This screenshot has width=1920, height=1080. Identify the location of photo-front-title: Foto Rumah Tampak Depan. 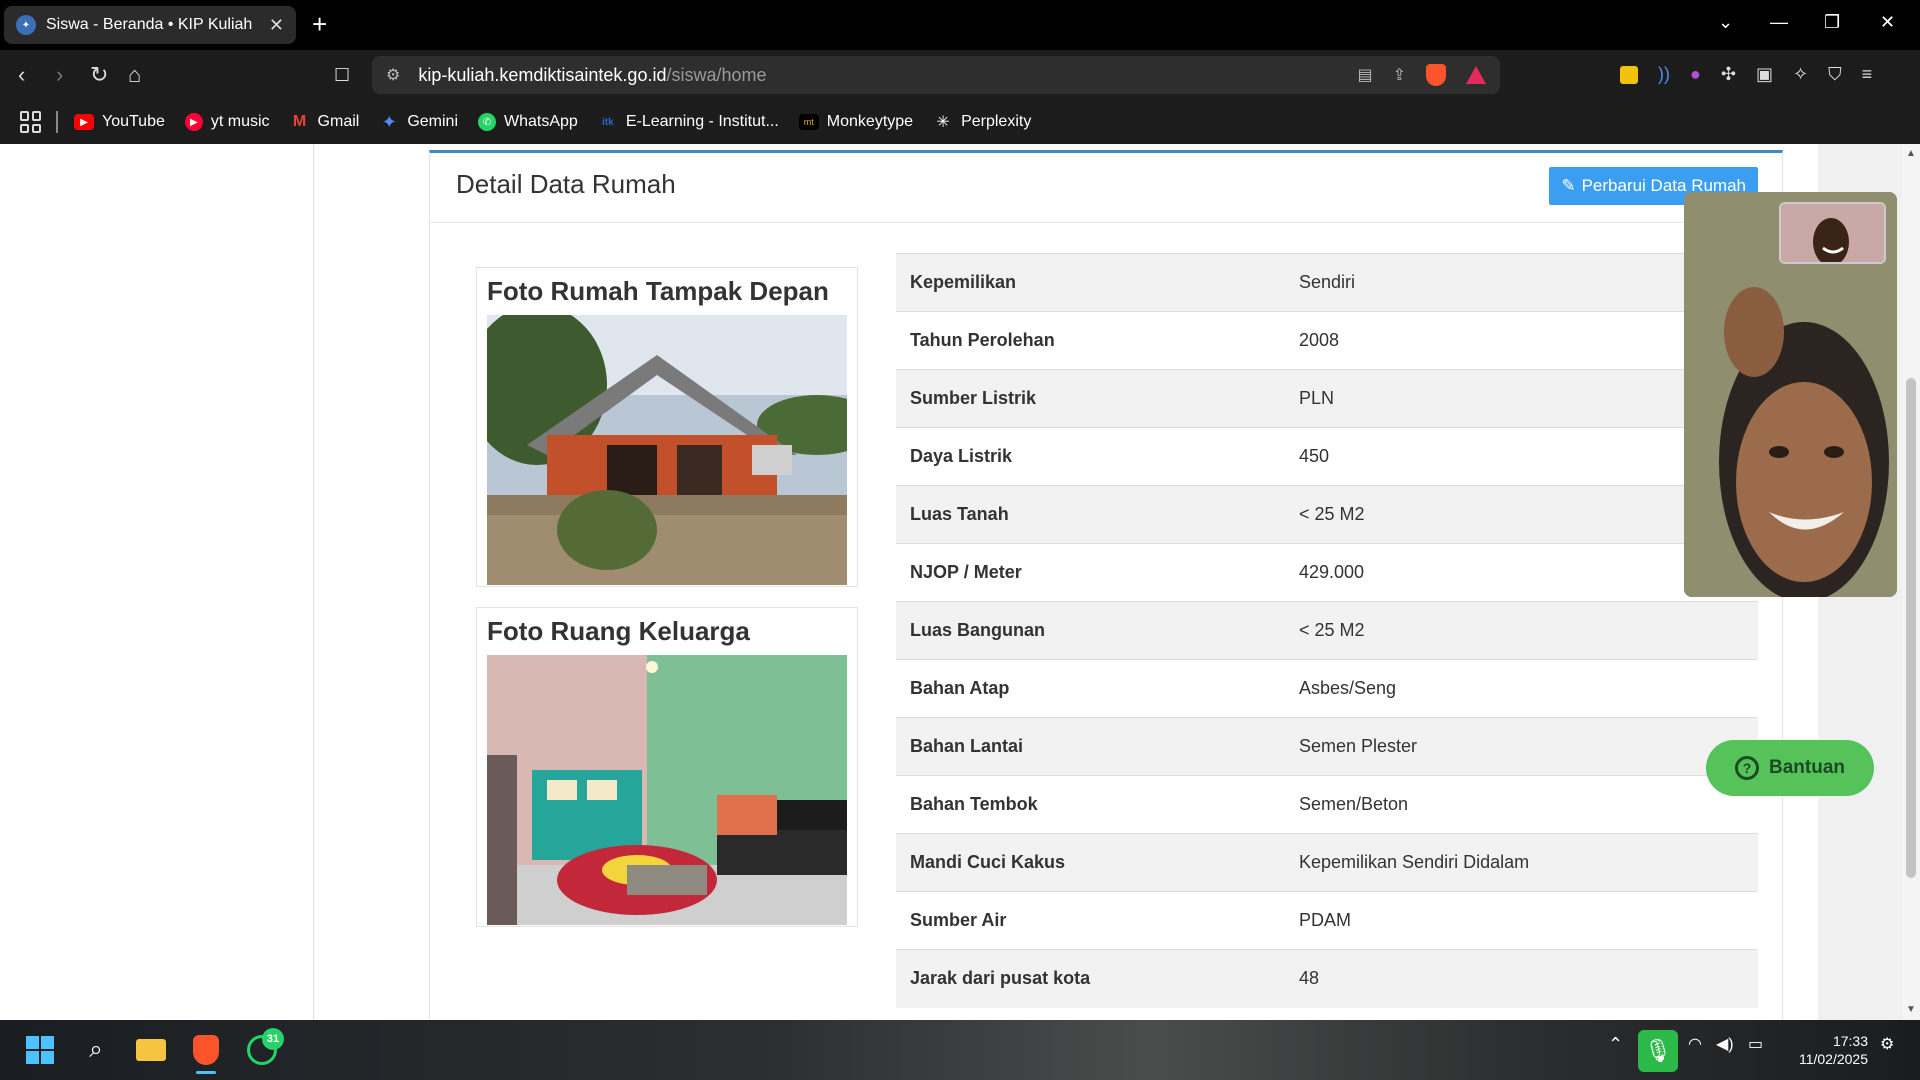
(658, 291).